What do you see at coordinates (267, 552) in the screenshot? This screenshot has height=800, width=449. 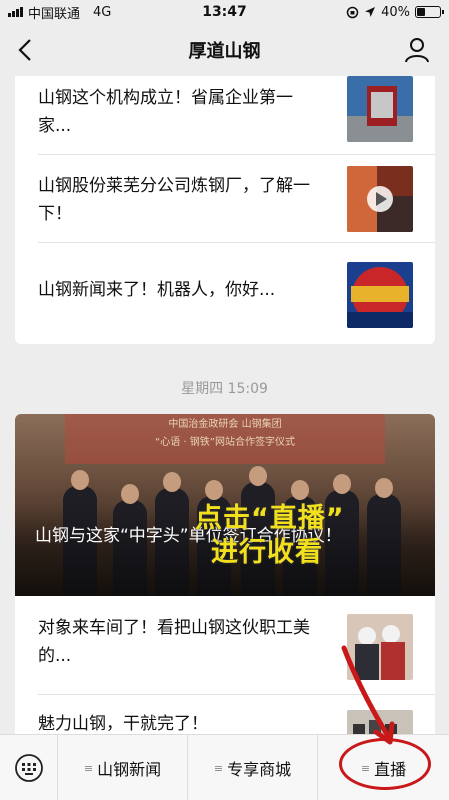 I see `overlay-line-2: 进行收看` at bounding box center [267, 552].